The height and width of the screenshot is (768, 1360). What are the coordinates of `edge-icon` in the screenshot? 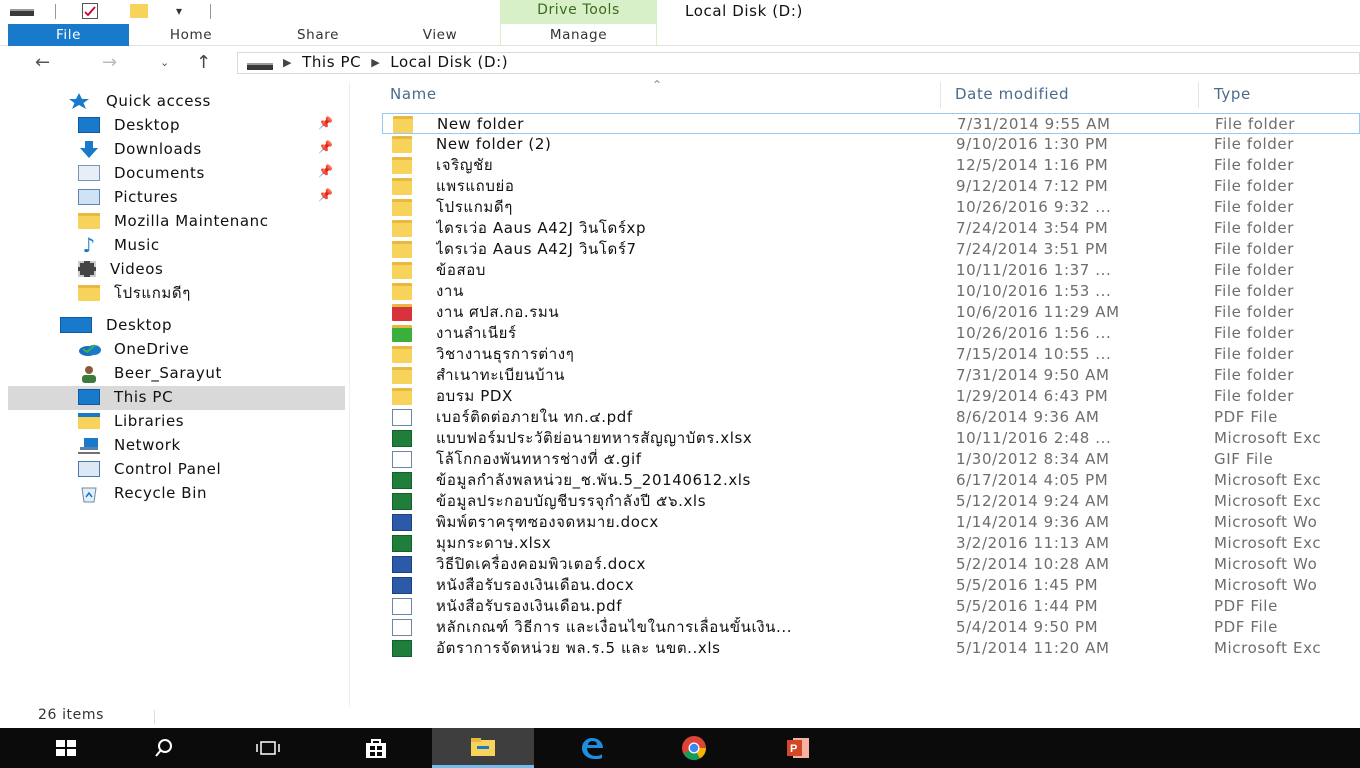 It's located at (592, 748).